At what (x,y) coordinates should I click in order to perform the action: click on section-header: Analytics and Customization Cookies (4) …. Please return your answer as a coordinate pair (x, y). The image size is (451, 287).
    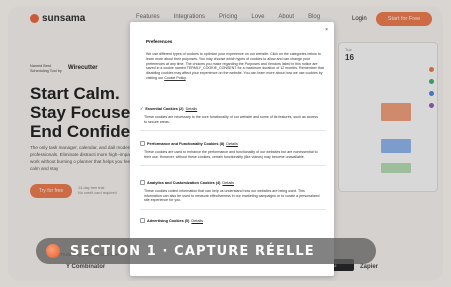
    Looking at the image, I should click on (233, 182).